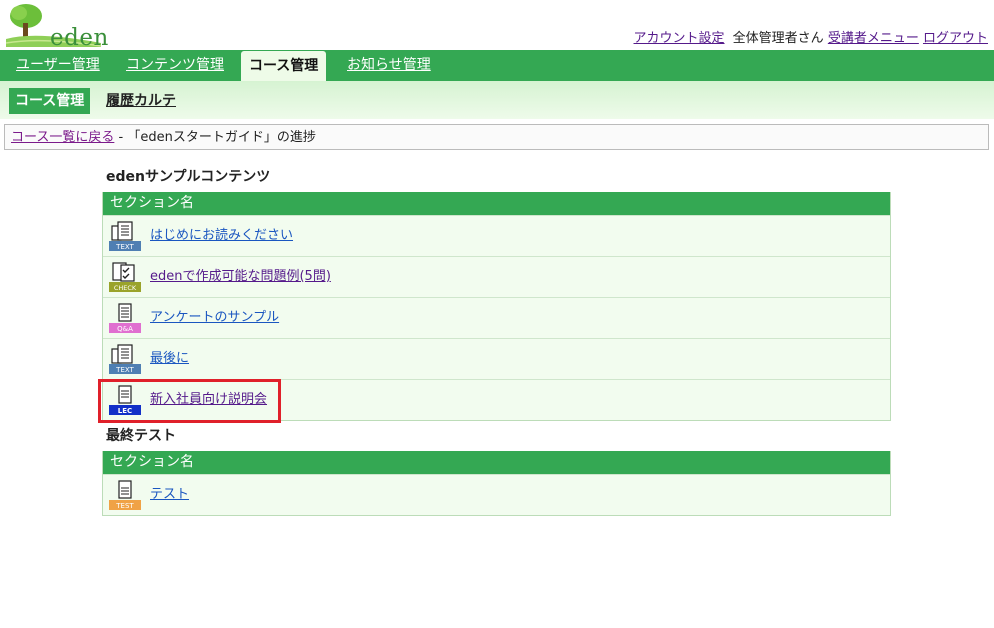 The width and height of the screenshot is (994, 628). Describe the element at coordinates (214, 318) in the screenshot. I see `section-link-survey-sample: アンケートのサンプル` at that location.